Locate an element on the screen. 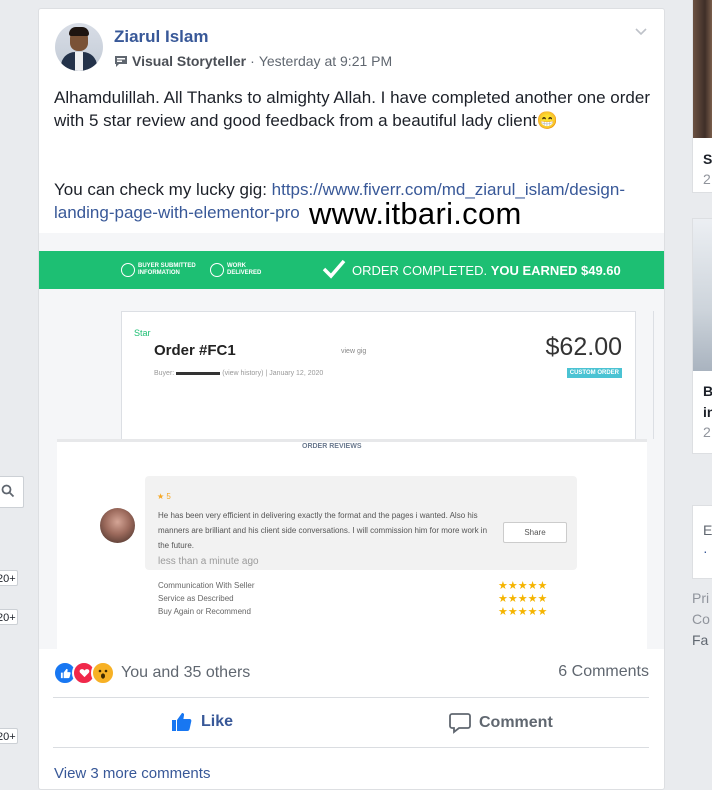  custom-order-tag: CUSTOM ORDER is located at coordinates (594, 373).